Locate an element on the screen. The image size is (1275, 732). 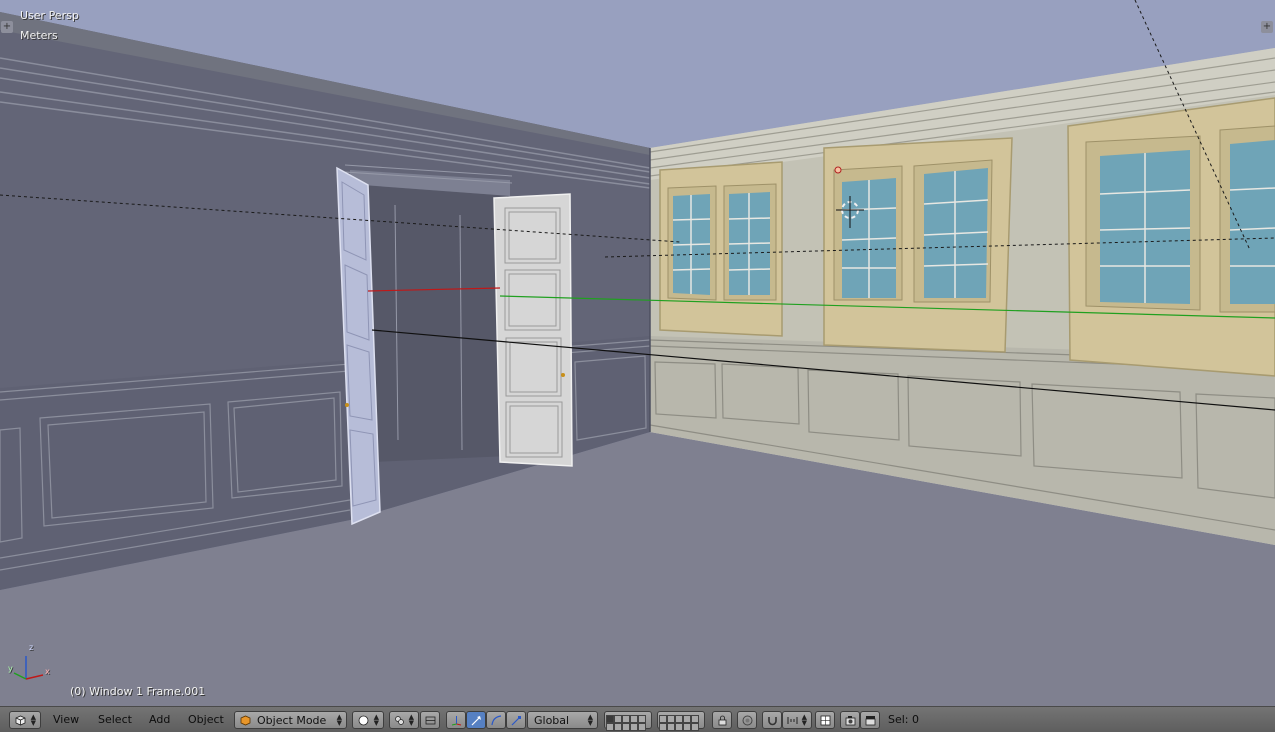
snap-center-button is located at coordinates (430, 720).